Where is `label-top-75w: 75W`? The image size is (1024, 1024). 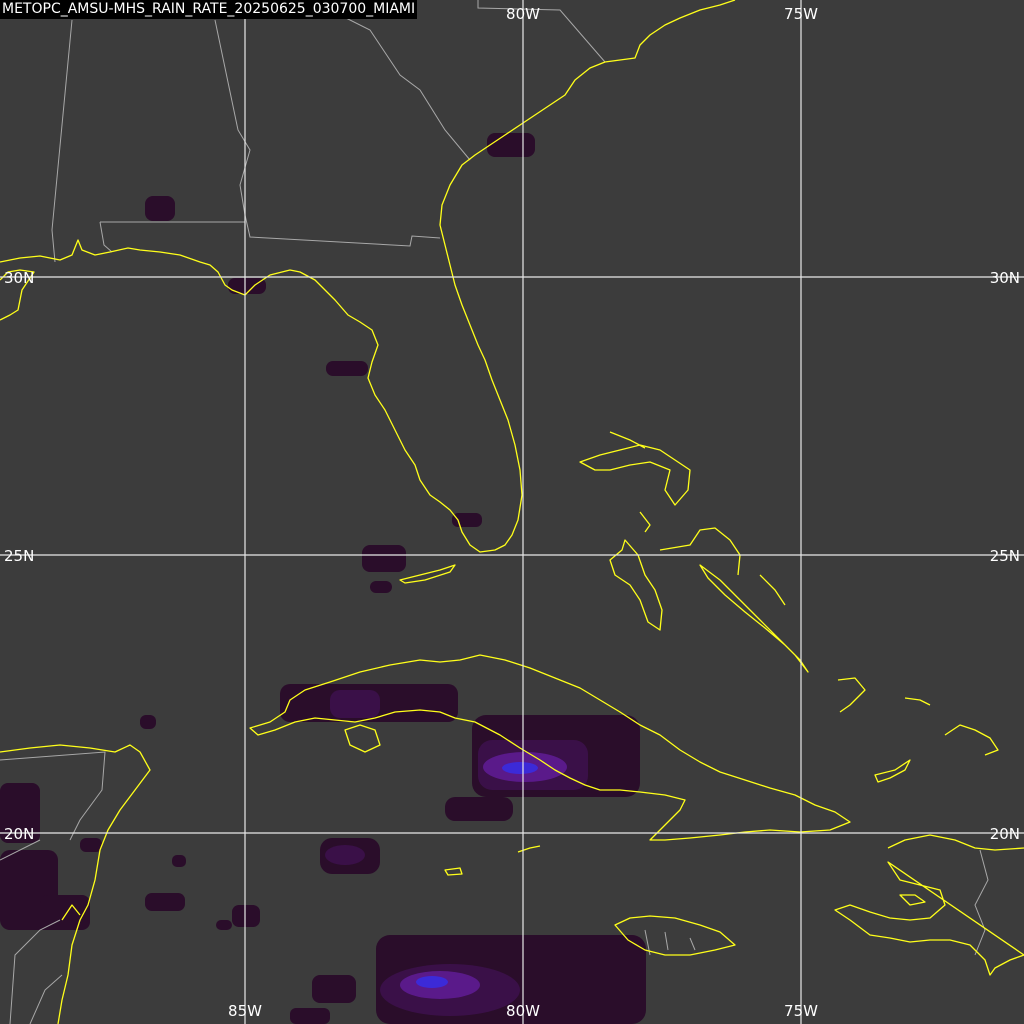
label-top-75w: 75W is located at coordinates (801, 14).